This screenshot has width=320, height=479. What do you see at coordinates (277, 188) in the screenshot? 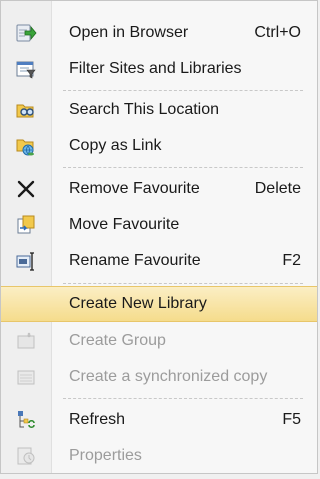
I see `menu-item-shortcut: Delete` at bounding box center [277, 188].